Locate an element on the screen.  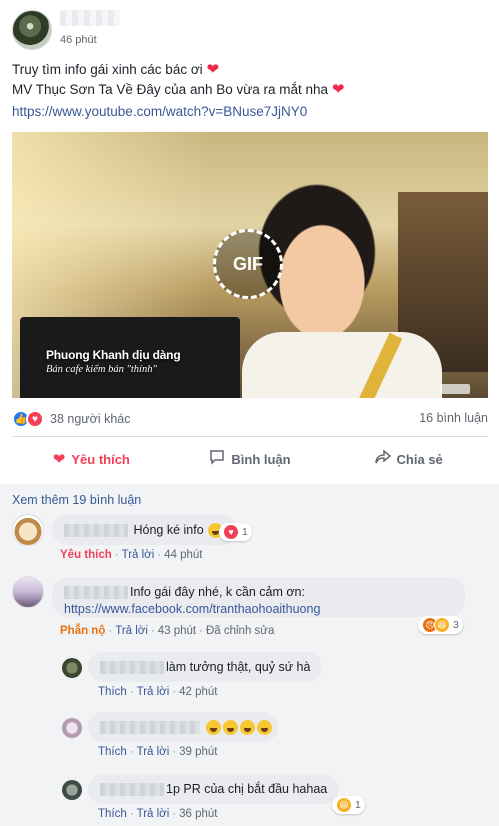
post-header: 46 phút is located at coordinates (252, 30).